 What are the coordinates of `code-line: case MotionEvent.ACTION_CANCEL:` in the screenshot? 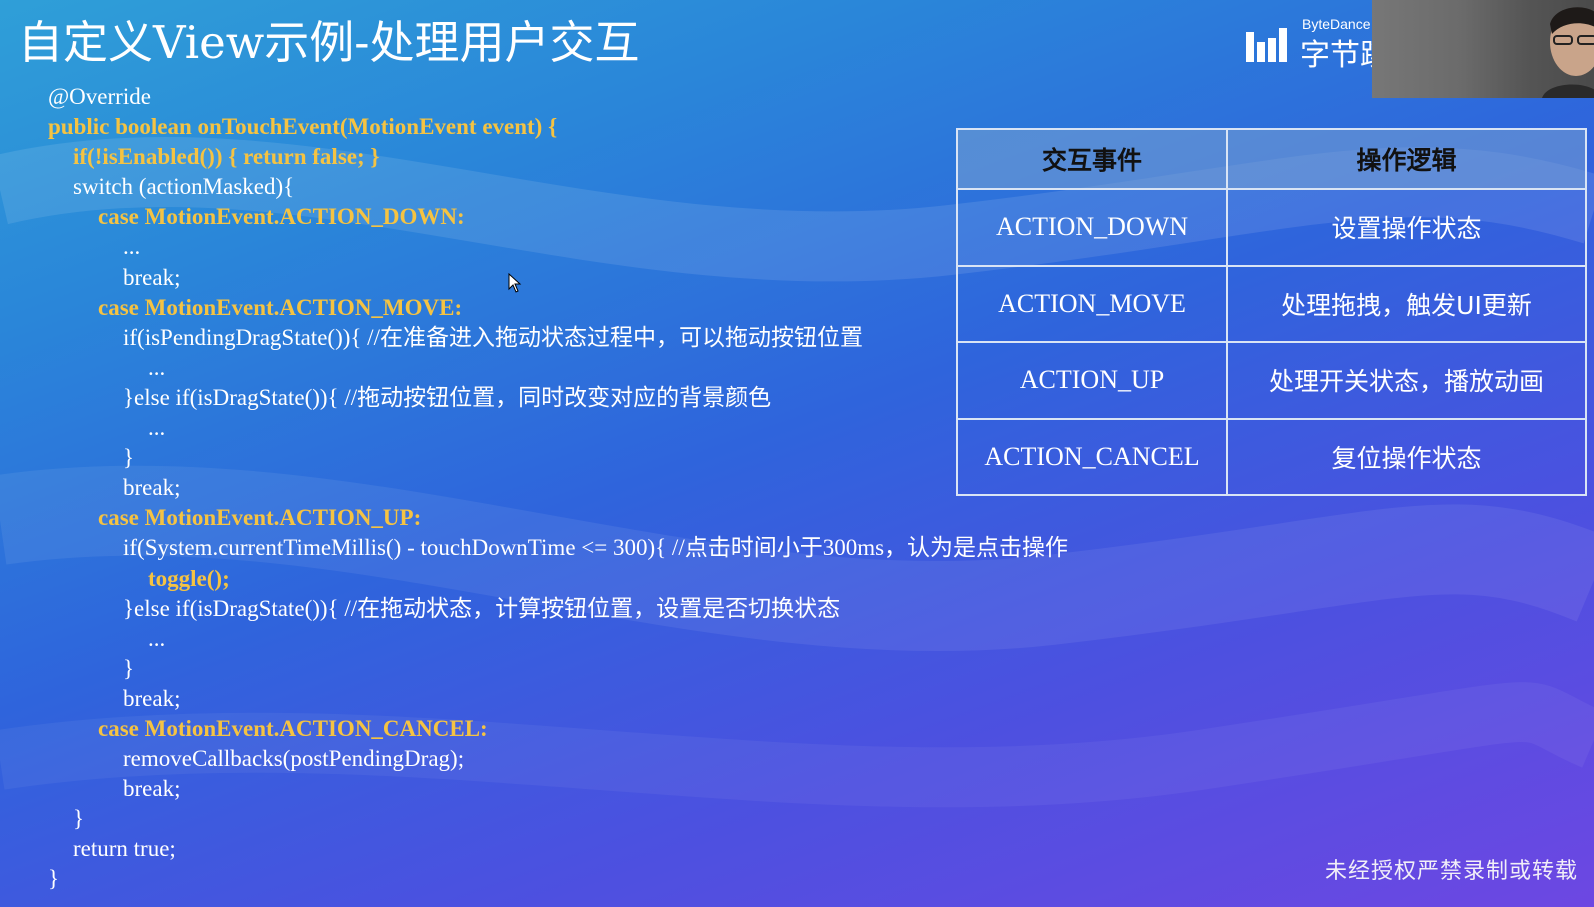 It's located at (293, 728).